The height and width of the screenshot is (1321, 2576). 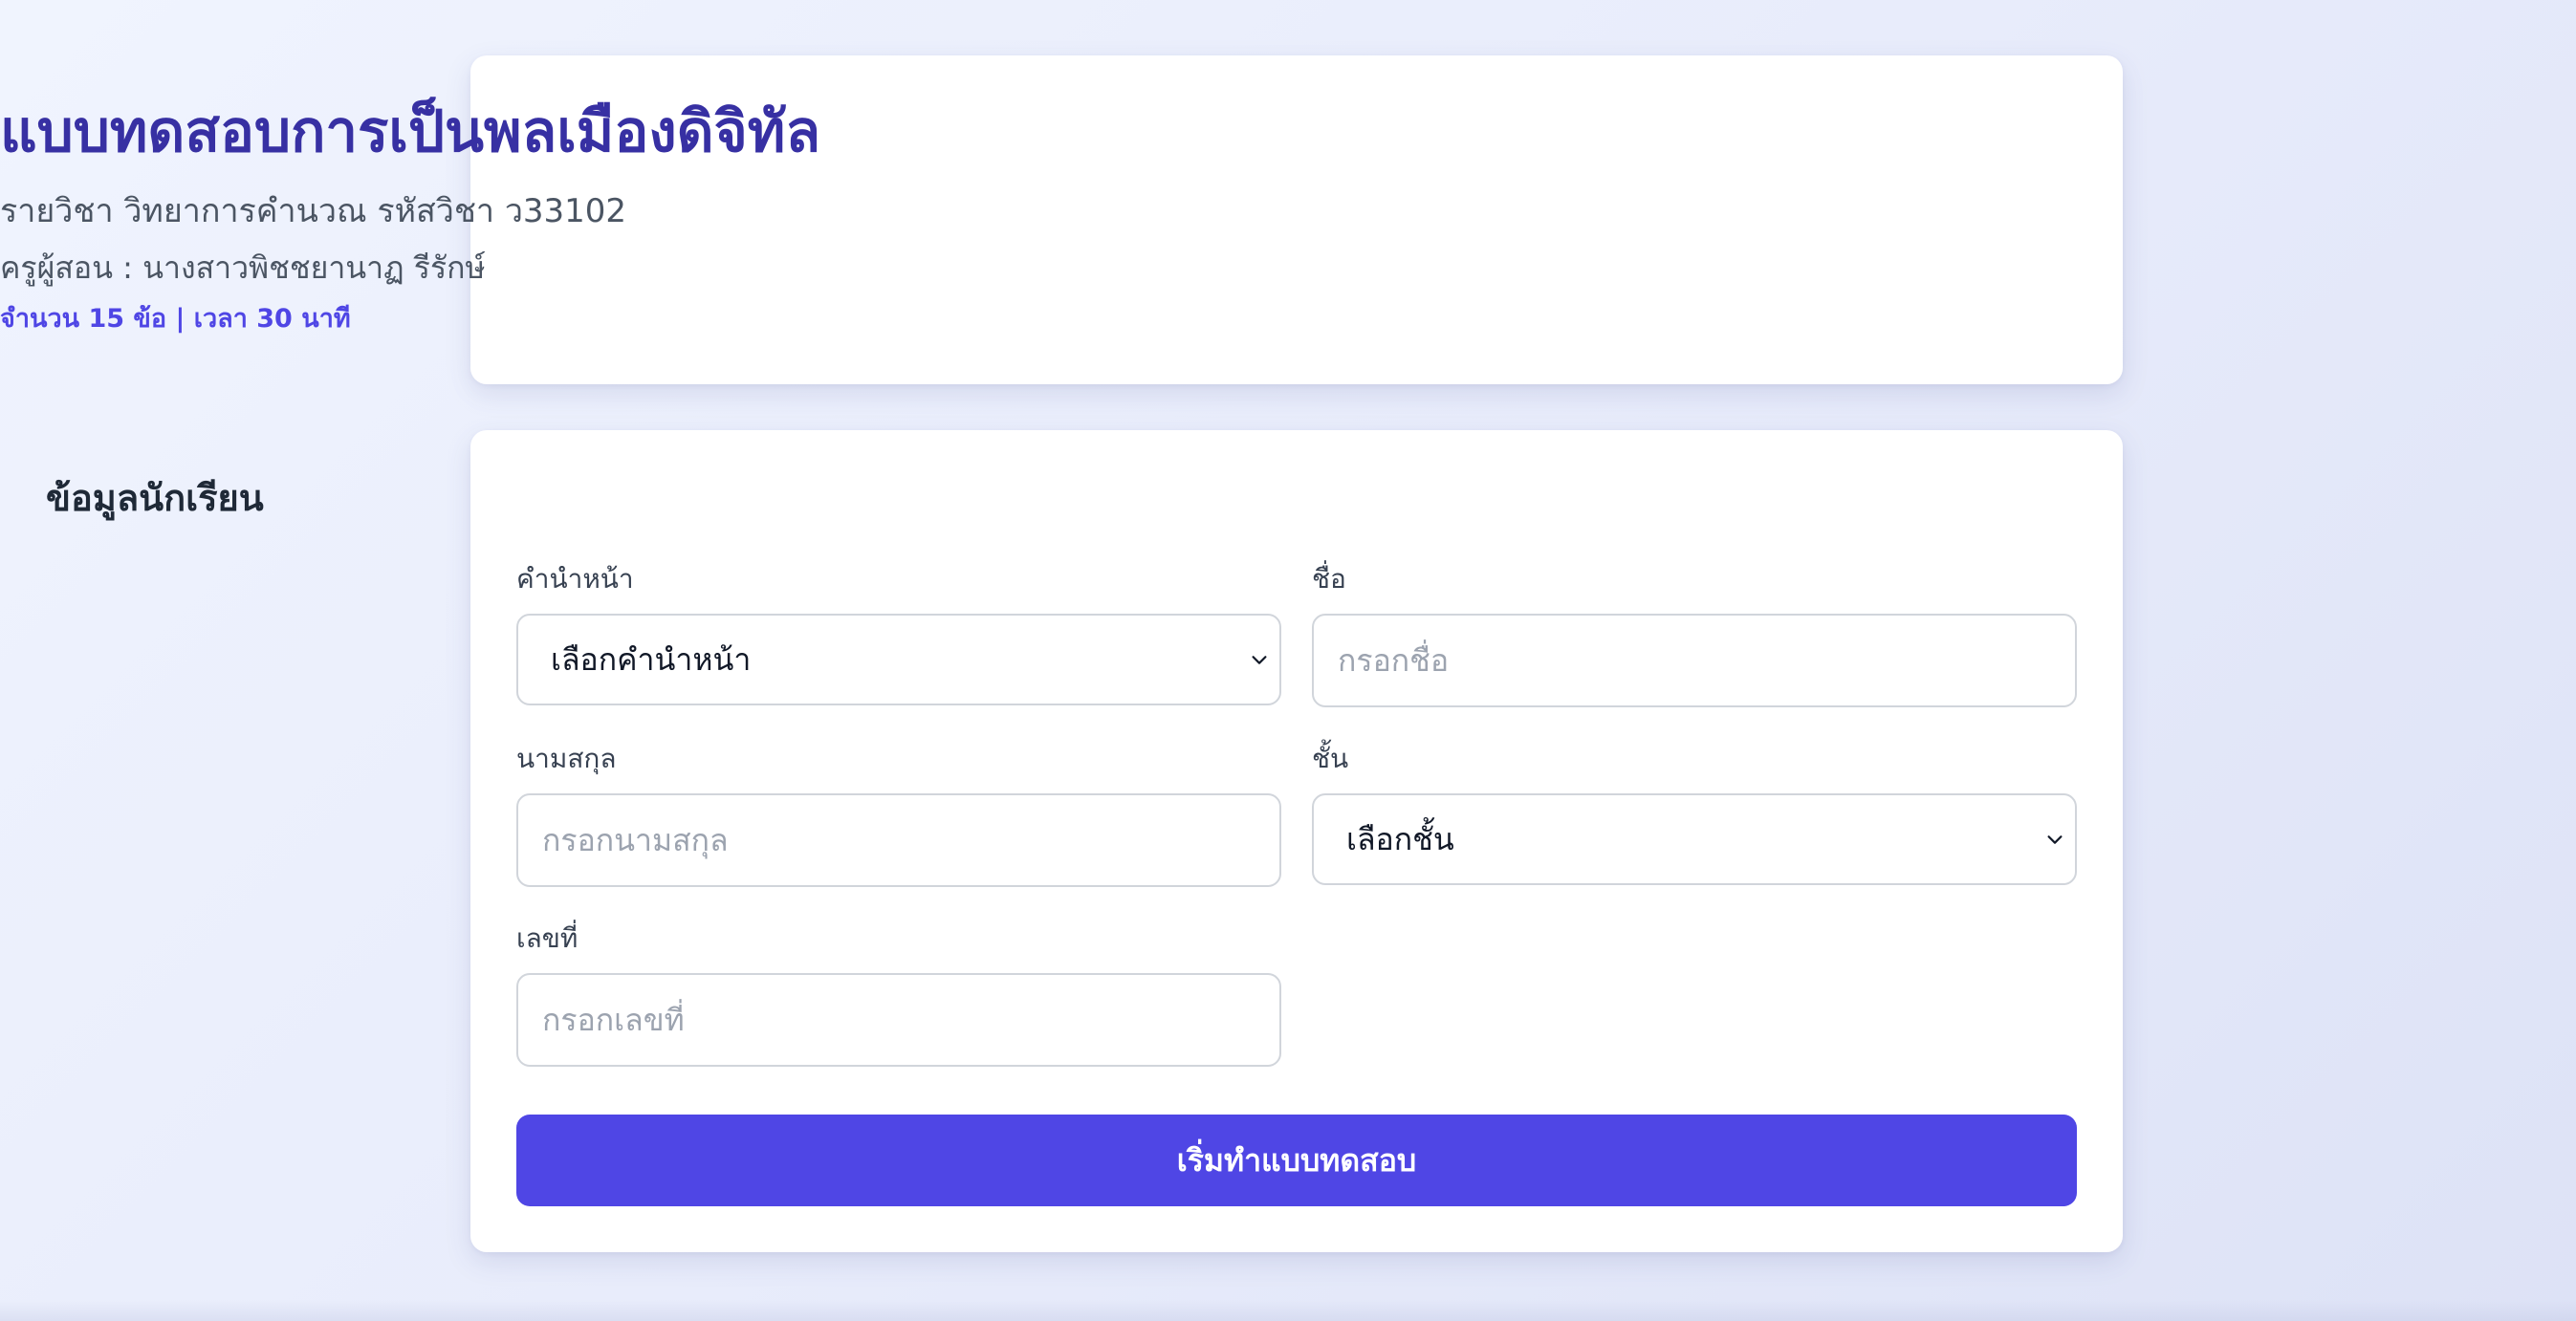 I want to click on quiz-meta: จำนวน 15 ข้อ | เวลา 30 นาที, so click(x=175, y=319).